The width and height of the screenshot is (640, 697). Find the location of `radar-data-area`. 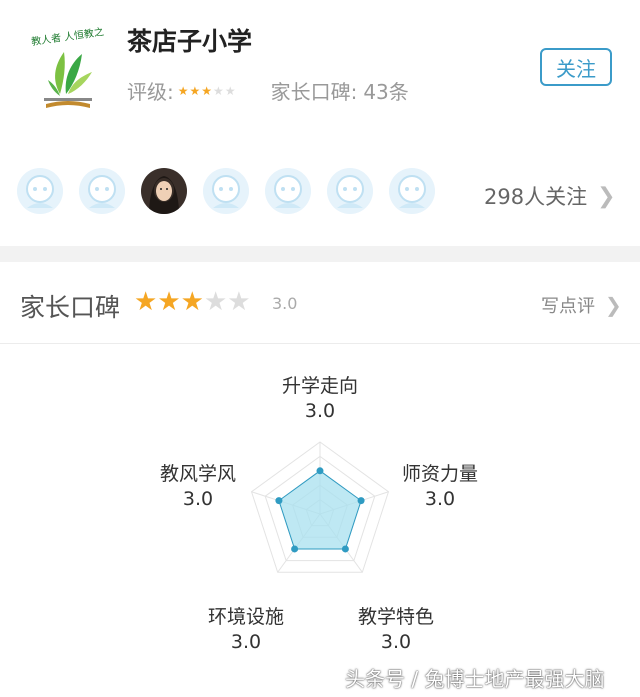

radar-data-area is located at coordinates (320, 510).